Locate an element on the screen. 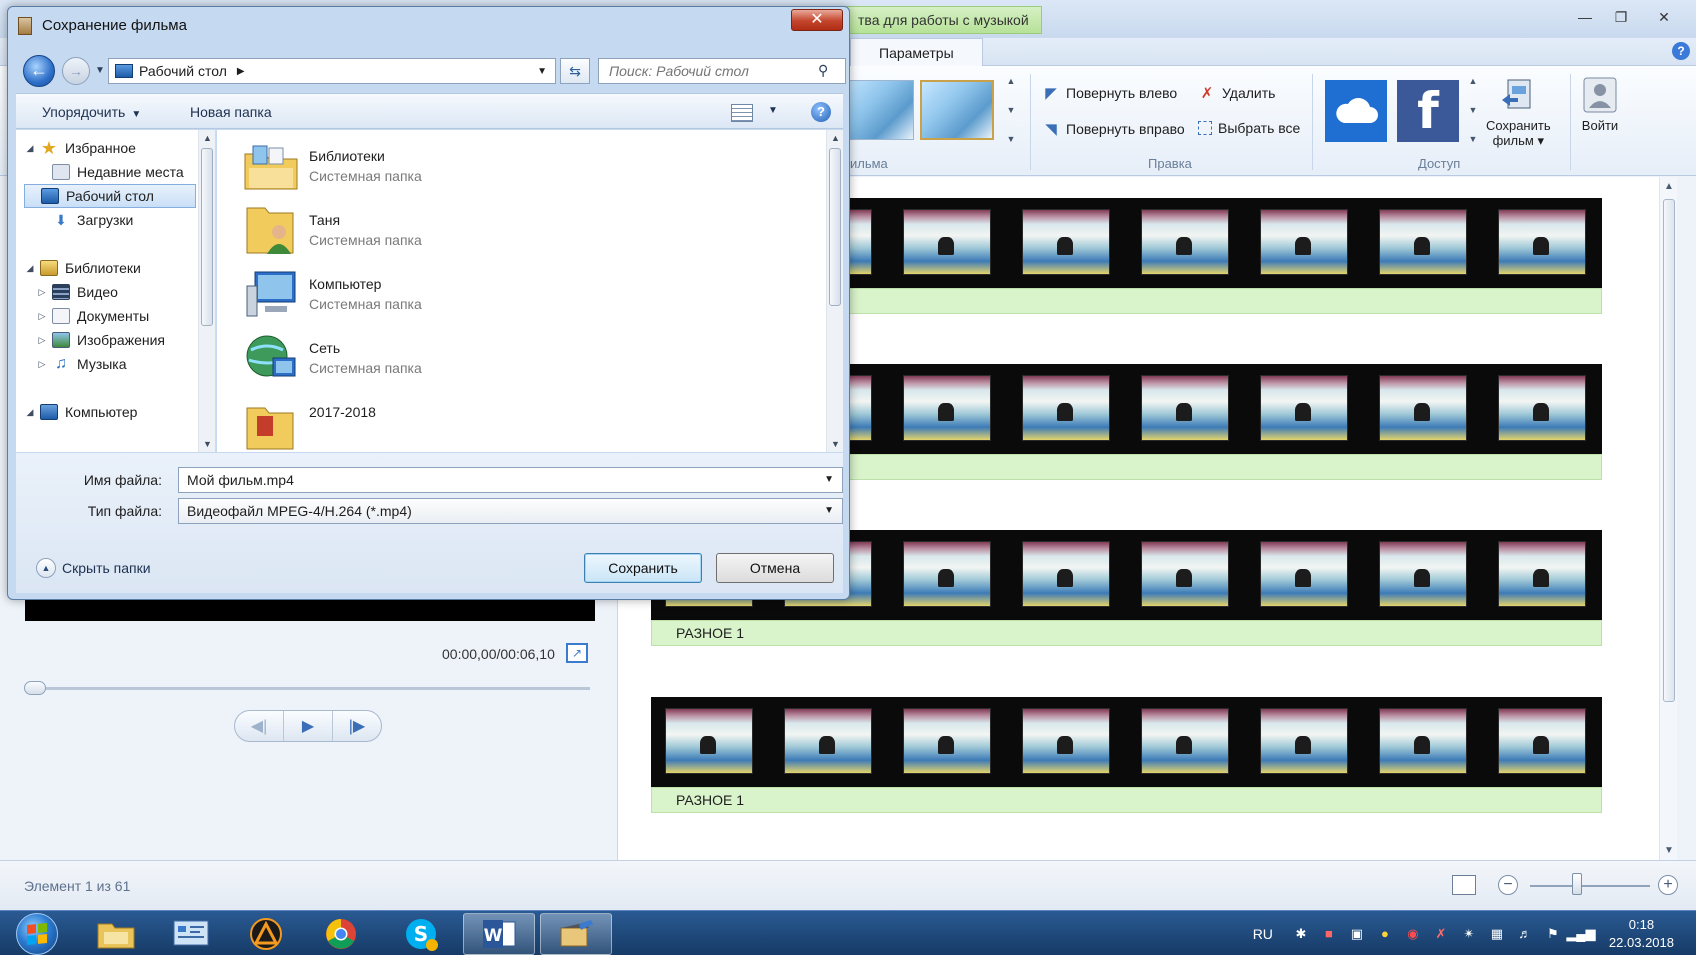 The image size is (1696, 955). organize-button: Упорядочить ▼ is located at coordinates (91, 112).